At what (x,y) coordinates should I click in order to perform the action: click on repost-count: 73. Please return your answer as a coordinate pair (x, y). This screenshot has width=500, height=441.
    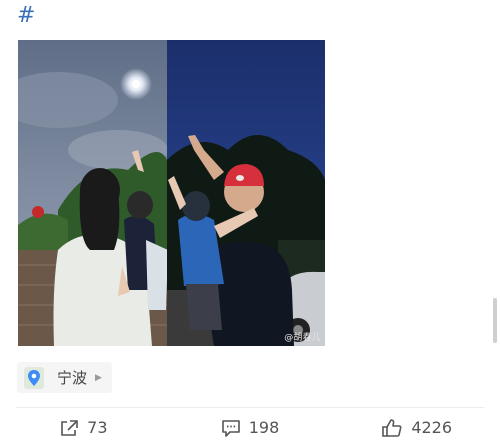
    Looking at the image, I should click on (97, 427).